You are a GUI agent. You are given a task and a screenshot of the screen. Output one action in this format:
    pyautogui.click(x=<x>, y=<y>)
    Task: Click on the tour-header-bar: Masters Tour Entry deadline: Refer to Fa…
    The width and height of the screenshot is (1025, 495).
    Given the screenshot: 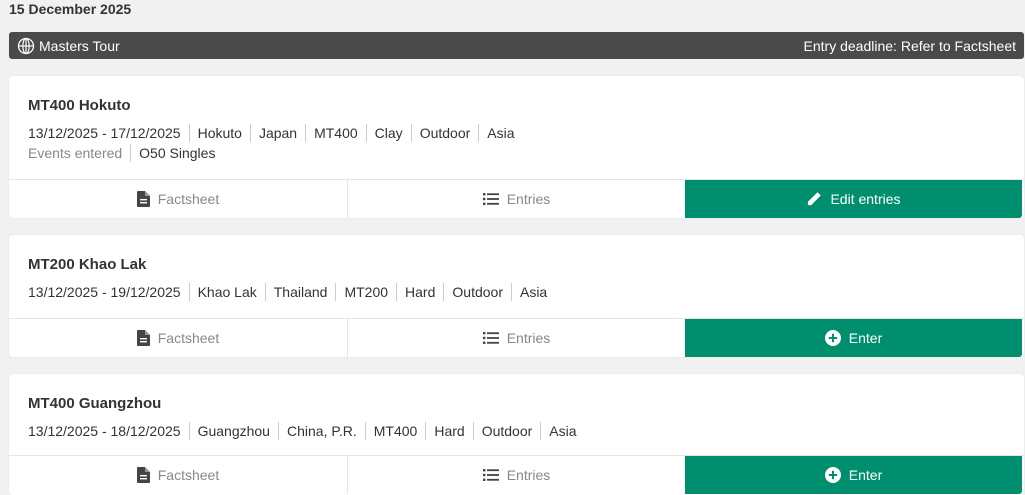 What is the action you would take?
    pyautogui.click(x=516, y=45)
    